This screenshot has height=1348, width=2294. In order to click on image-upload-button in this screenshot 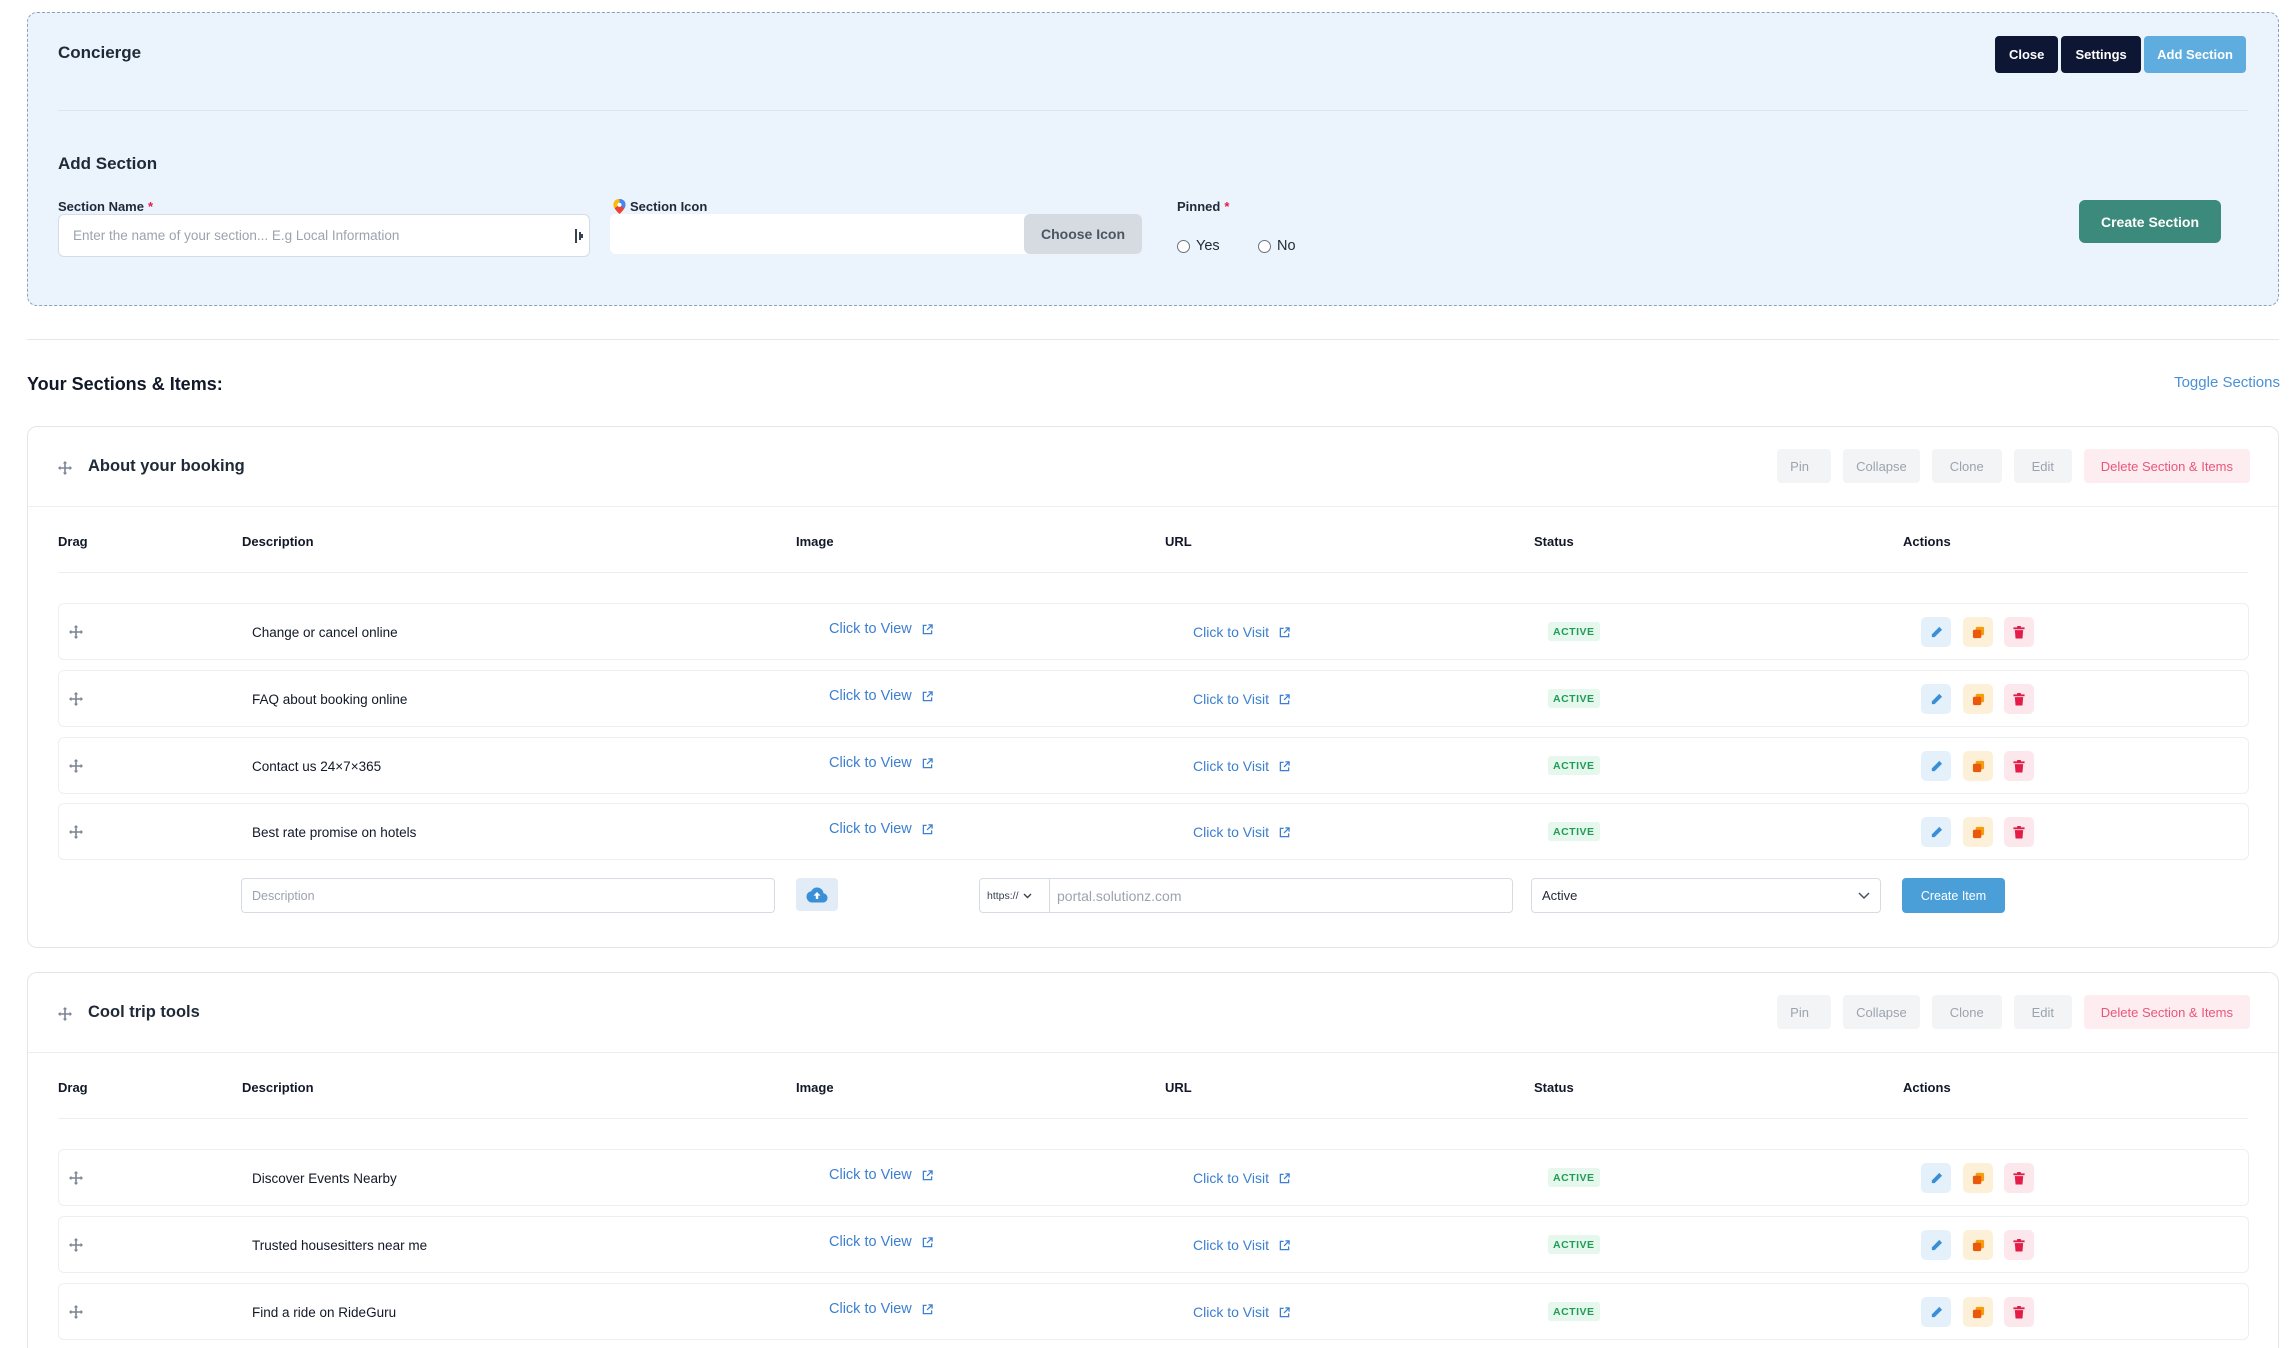, I will do `click(817, 894)`.